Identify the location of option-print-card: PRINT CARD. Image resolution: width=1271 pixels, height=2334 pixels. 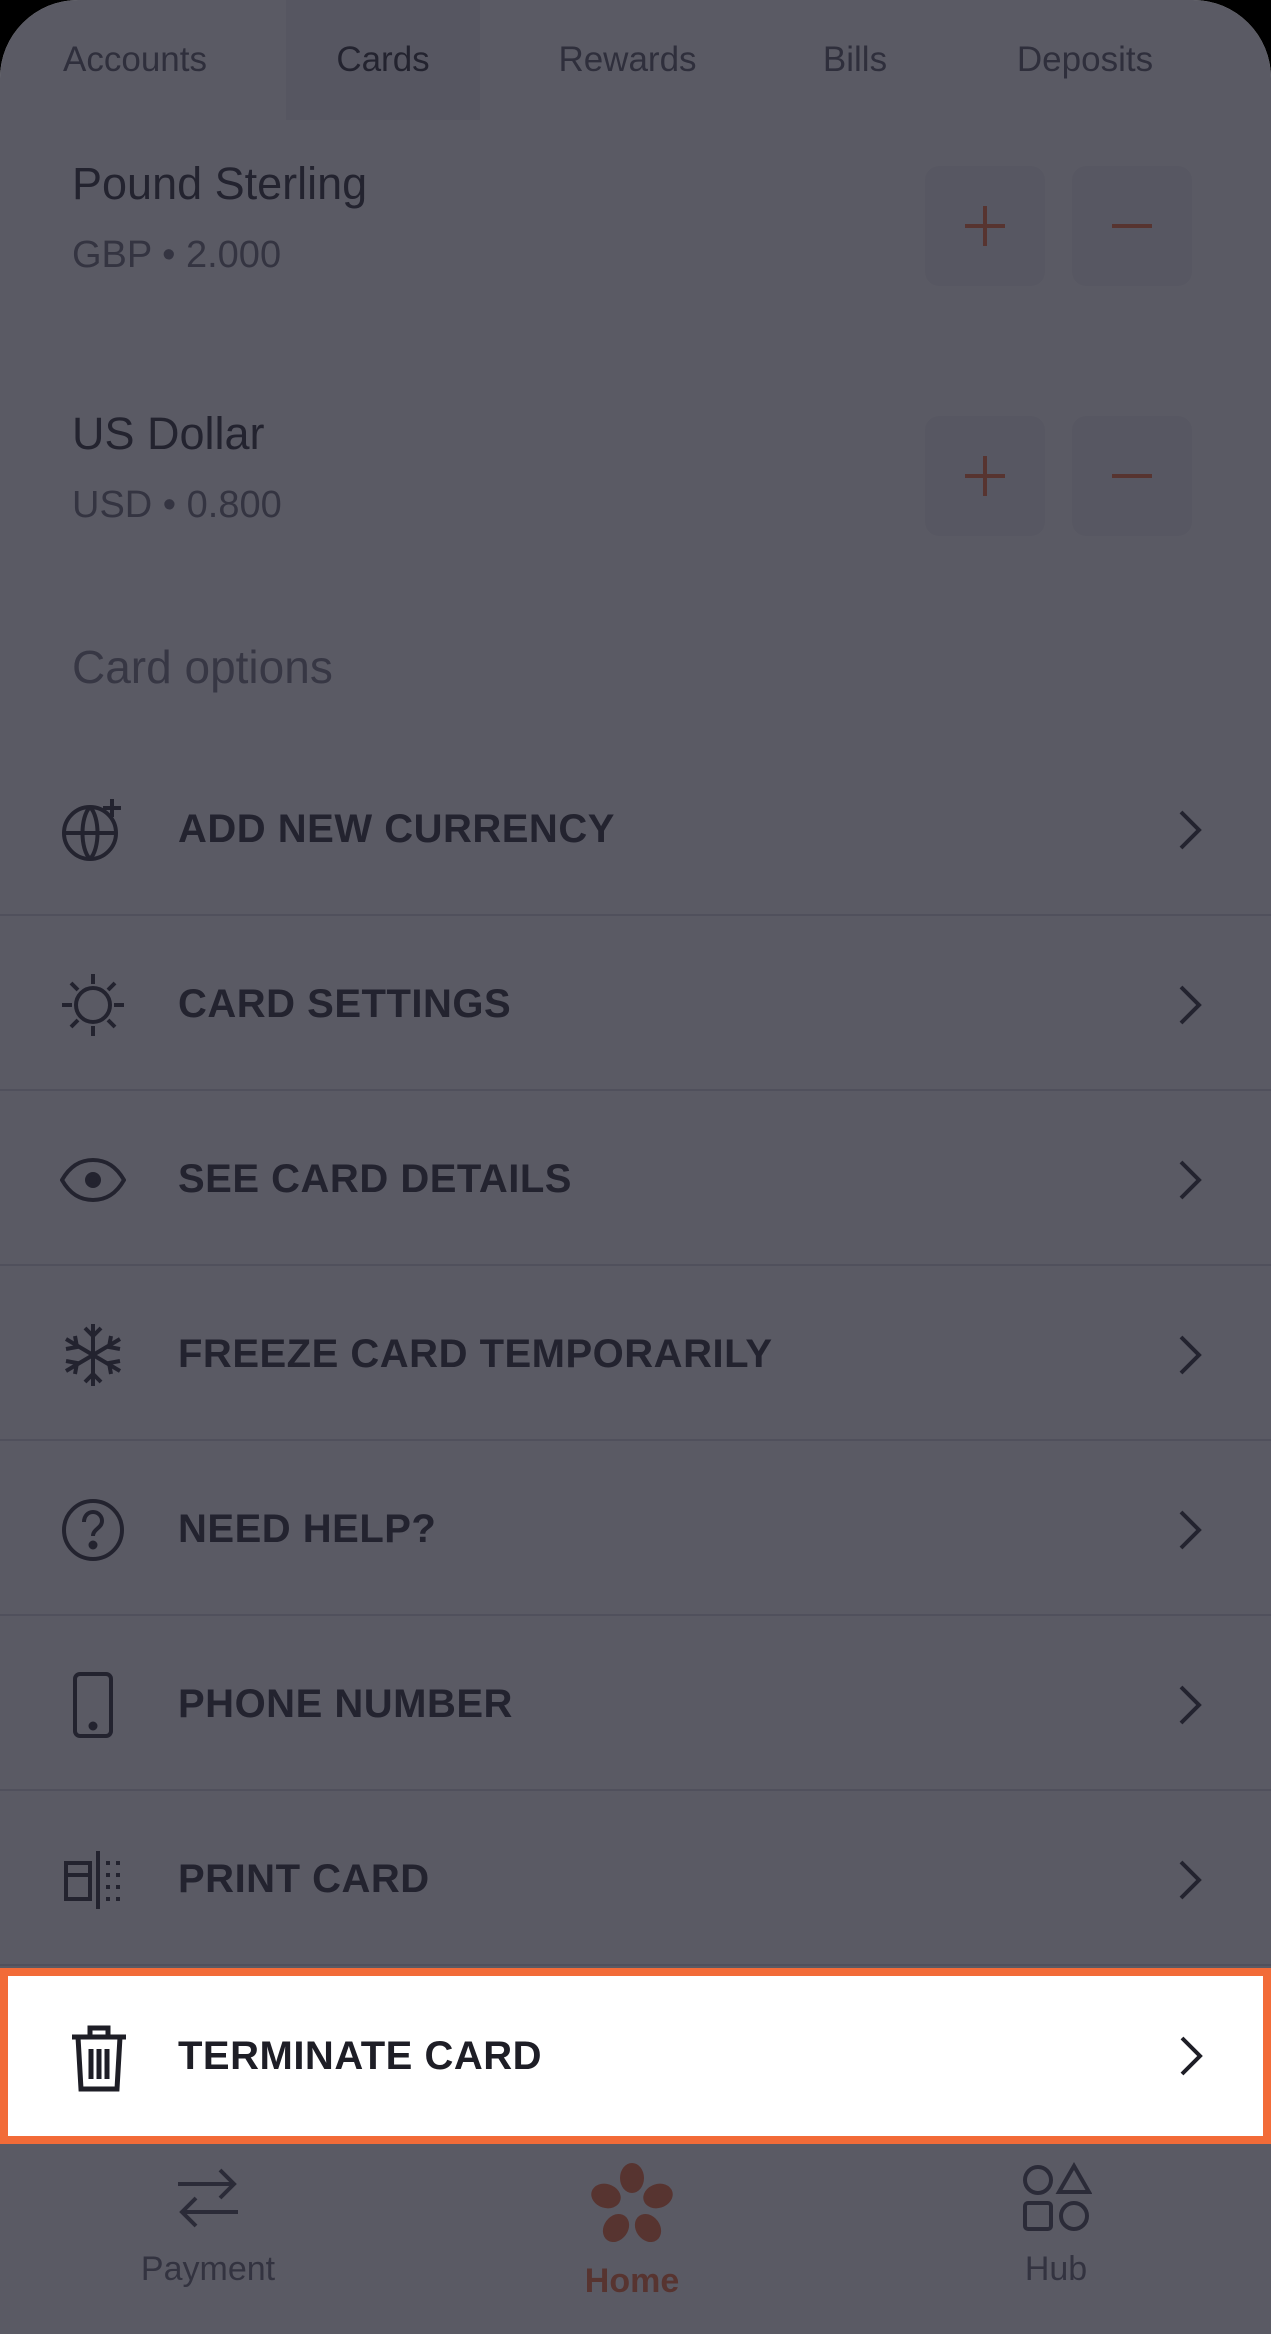
(635, 1879).